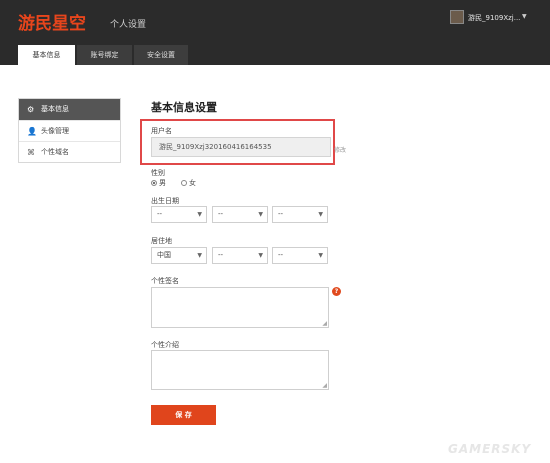 Image resolution: width=550 pixels, height=463 pixels. What do you see at coordinates (69, 109) in the screenshot?
I see `sidebar-item-basic-info: ⚙ 基本信息` at bounding box center [69, 109].